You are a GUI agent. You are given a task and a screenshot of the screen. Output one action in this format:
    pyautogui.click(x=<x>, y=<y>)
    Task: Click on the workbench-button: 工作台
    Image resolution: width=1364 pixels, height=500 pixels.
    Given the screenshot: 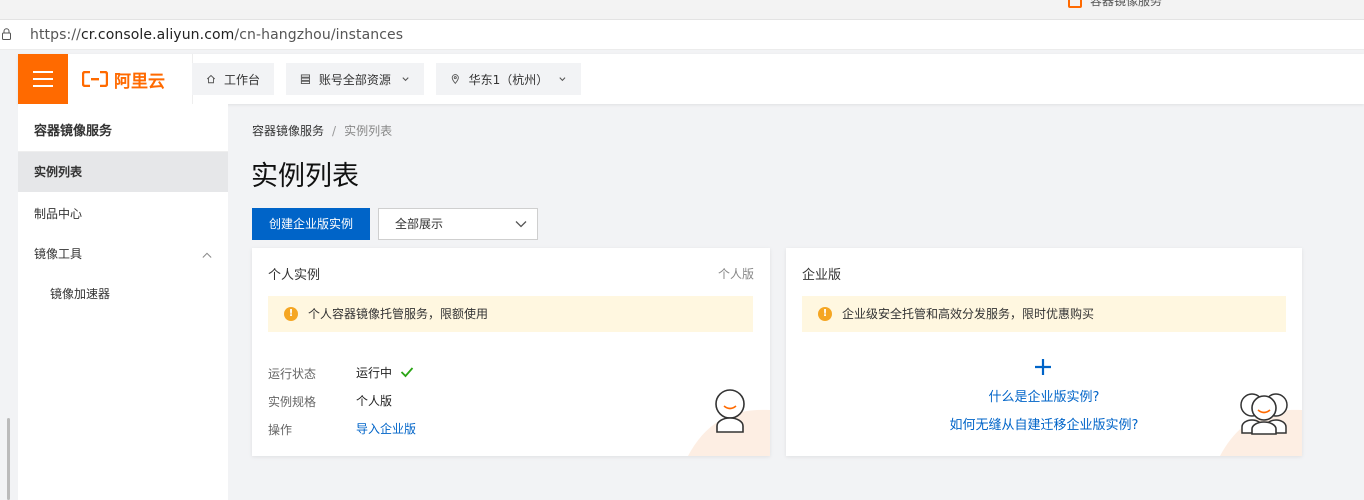 What is the action you would take?
    pyautogui.click(x=233, y=79)
    